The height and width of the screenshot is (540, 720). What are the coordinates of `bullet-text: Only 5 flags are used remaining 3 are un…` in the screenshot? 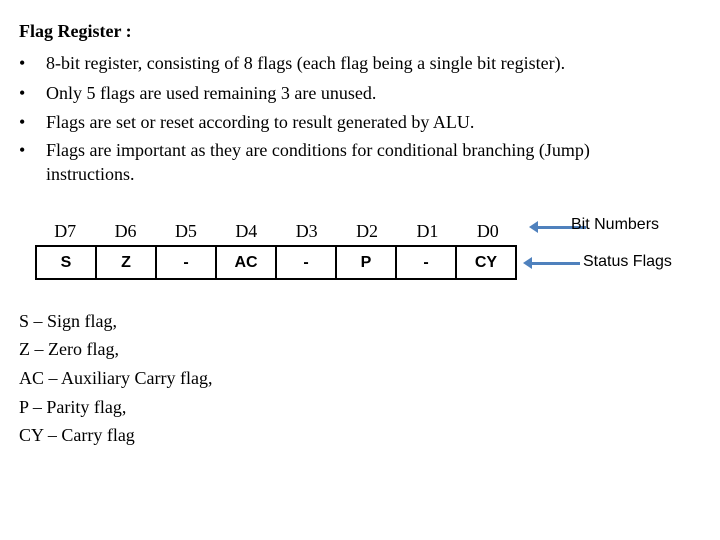 It's located at (211, 93).